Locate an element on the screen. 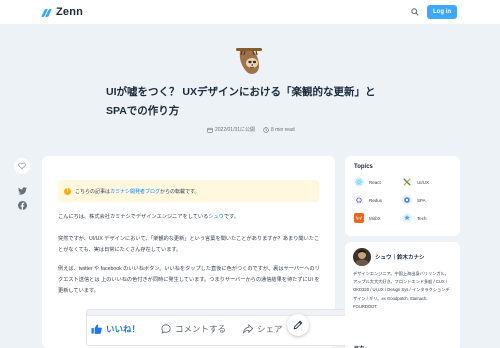 Image resolution: width=500 pixels, height=348 pixels. comment-icon is located at coordinates (166, 329).